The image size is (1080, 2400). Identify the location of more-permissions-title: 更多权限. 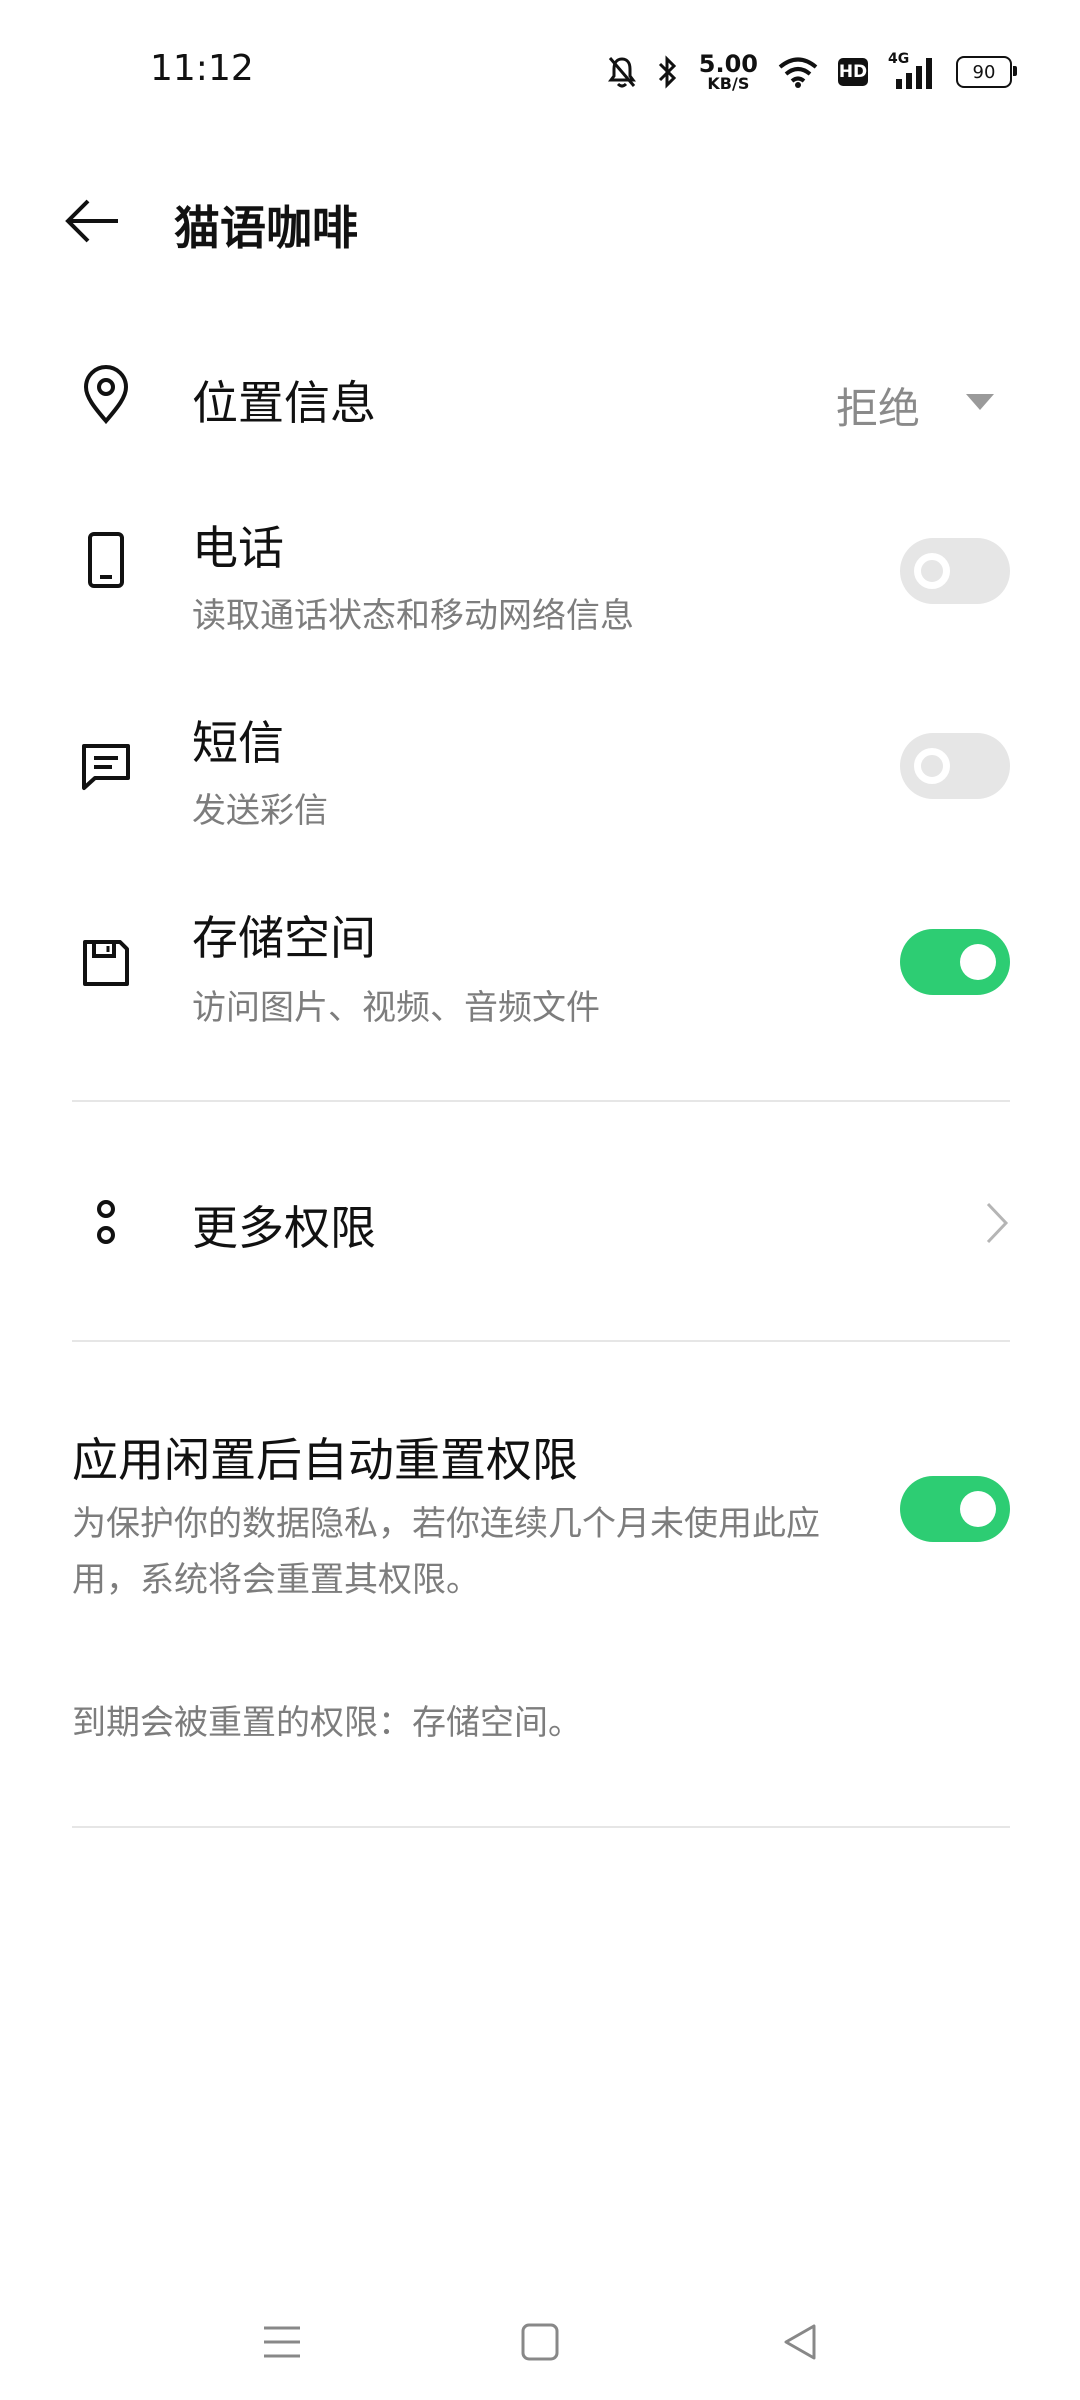
(284, 1228).